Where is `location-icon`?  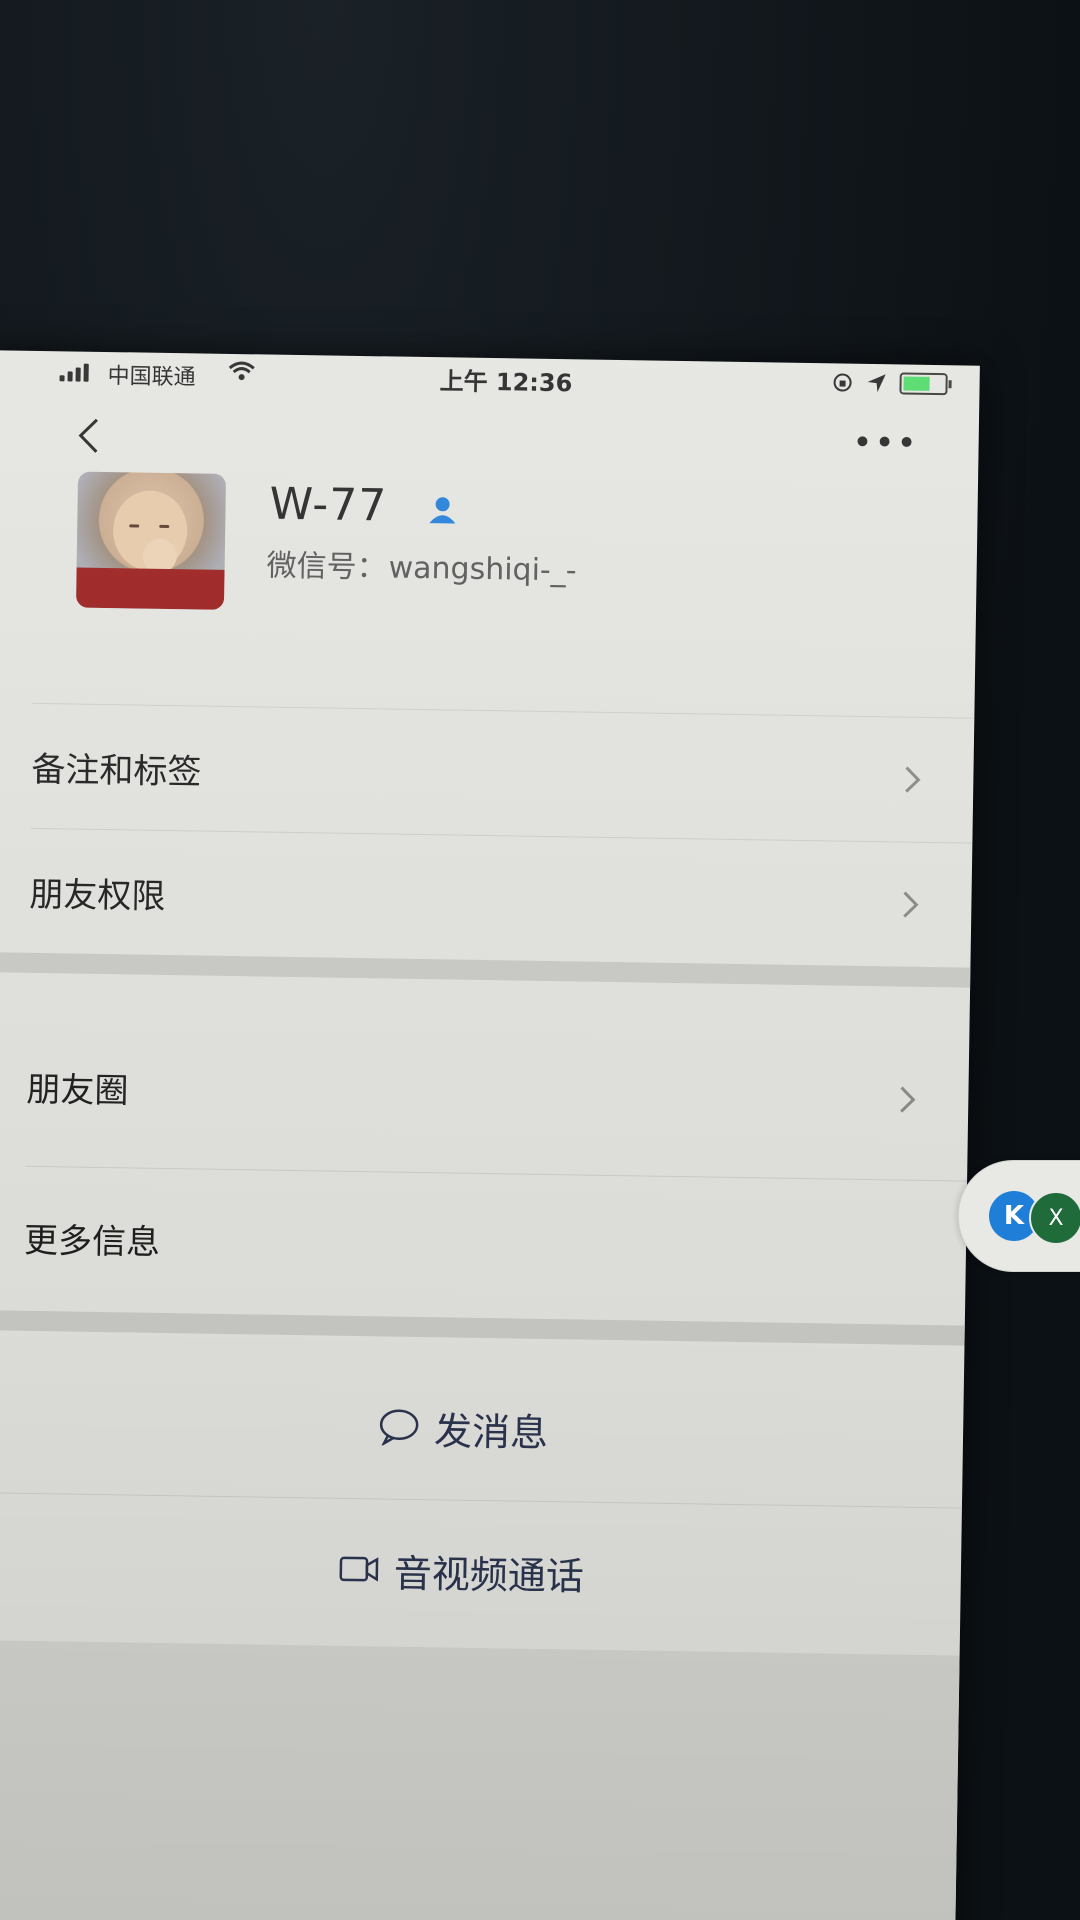 location-icon is located at coordinates (876, 383).